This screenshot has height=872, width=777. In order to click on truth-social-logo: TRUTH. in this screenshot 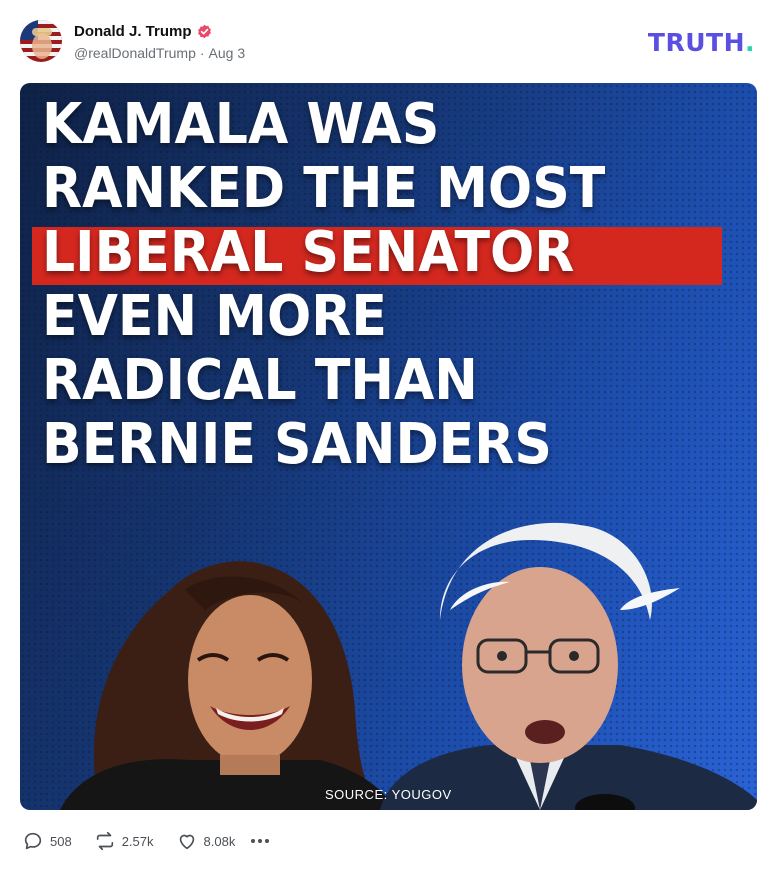, I will do `click(701, 42)`.